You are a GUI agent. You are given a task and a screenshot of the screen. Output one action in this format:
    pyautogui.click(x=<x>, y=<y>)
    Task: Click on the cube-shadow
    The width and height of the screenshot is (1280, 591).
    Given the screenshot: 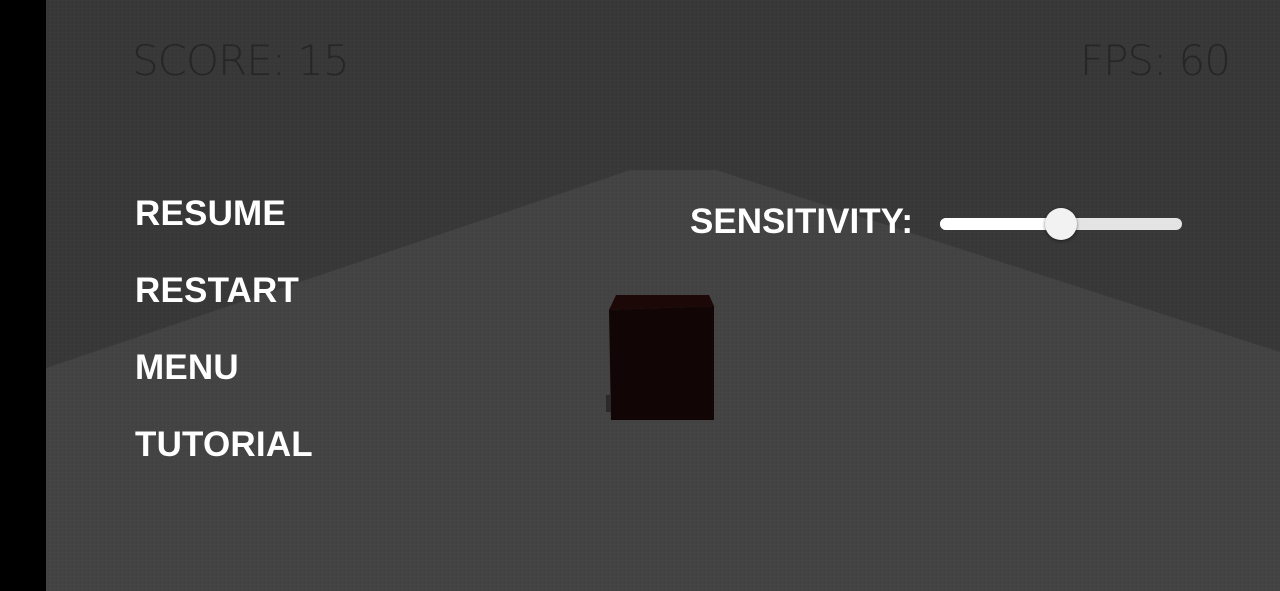 What is the action you would take?
    pyautogui.click(x=608, y=403)
    